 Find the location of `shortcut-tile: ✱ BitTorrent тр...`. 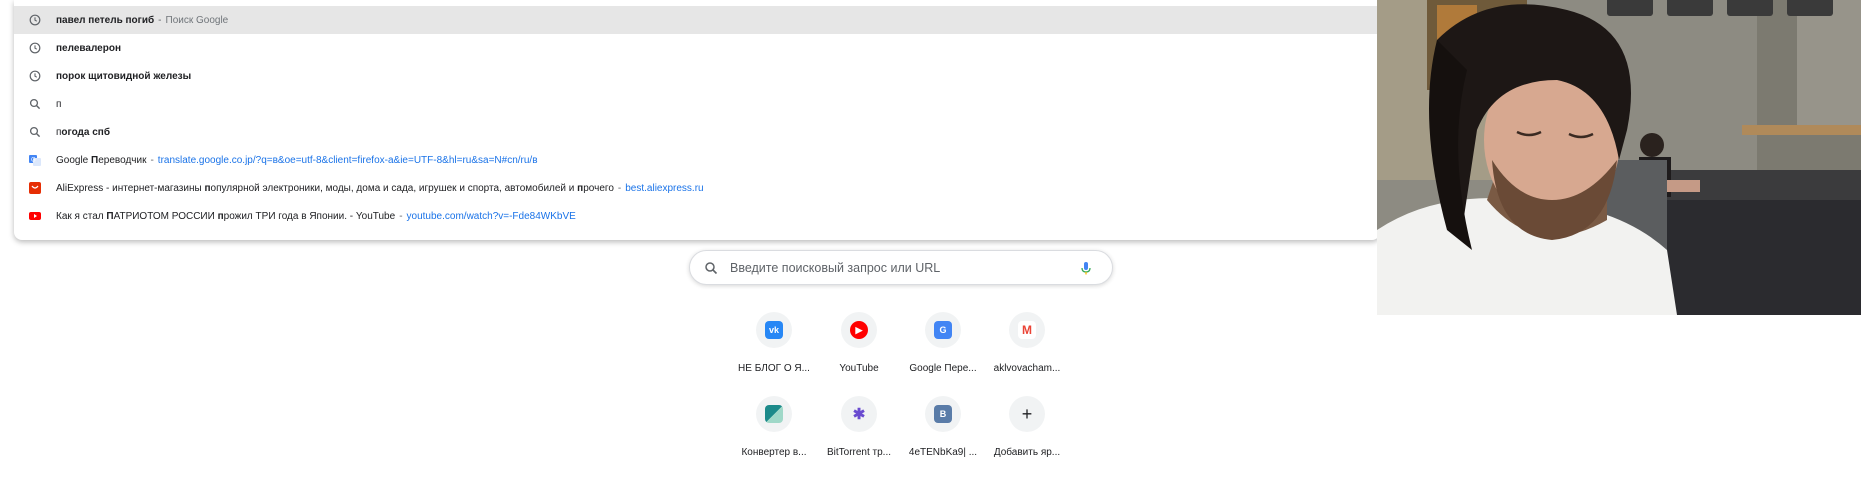

shortcut-tile: ✱ BitTorrent тр... is located at coordinates (859, 436).